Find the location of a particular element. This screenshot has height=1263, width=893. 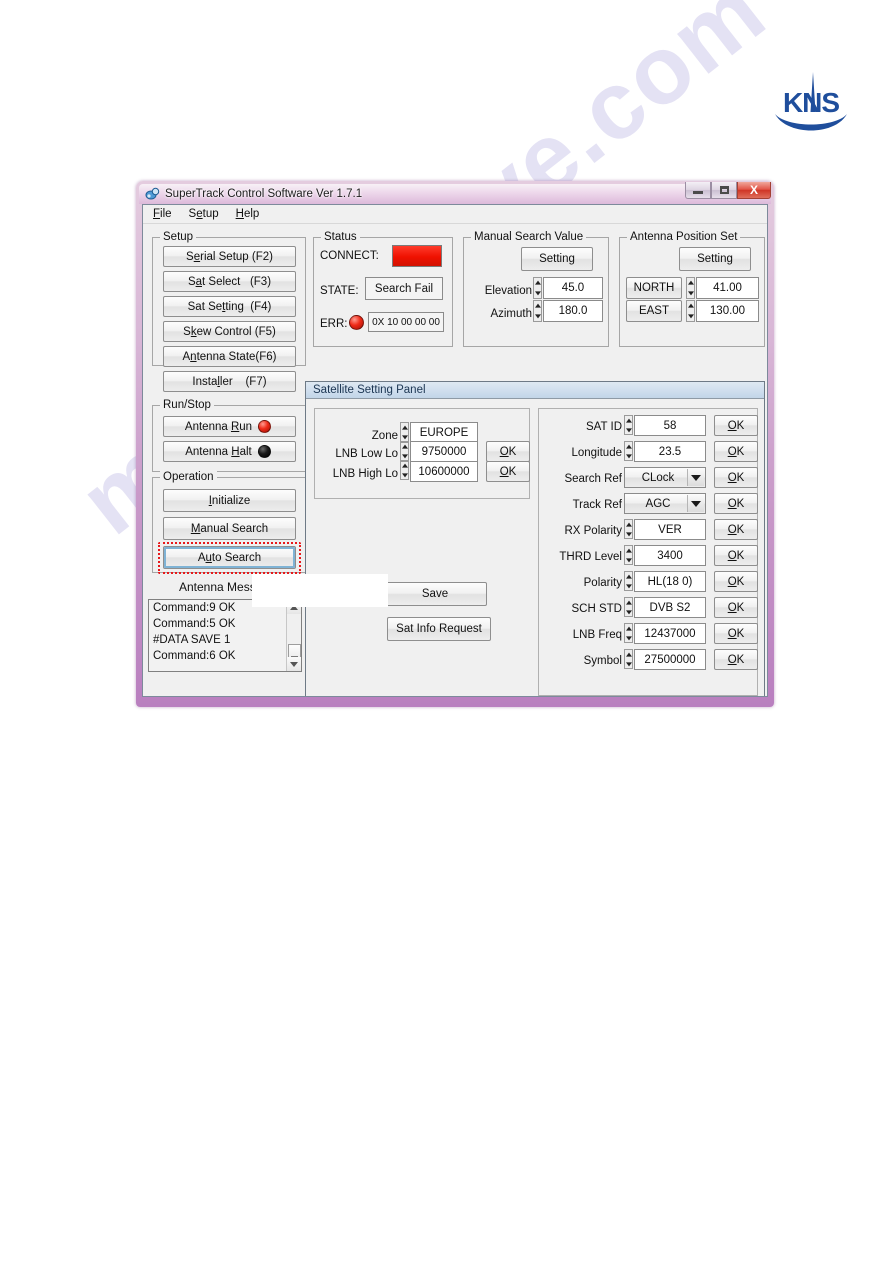

lnb-high-spin-down-icon is located at coordinates (404, 475).